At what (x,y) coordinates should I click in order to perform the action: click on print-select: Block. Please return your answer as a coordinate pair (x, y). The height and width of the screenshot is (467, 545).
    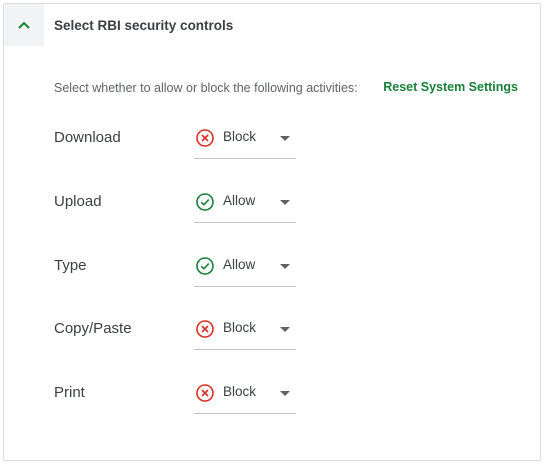
    Looking at the image, I should click on (245, 394).